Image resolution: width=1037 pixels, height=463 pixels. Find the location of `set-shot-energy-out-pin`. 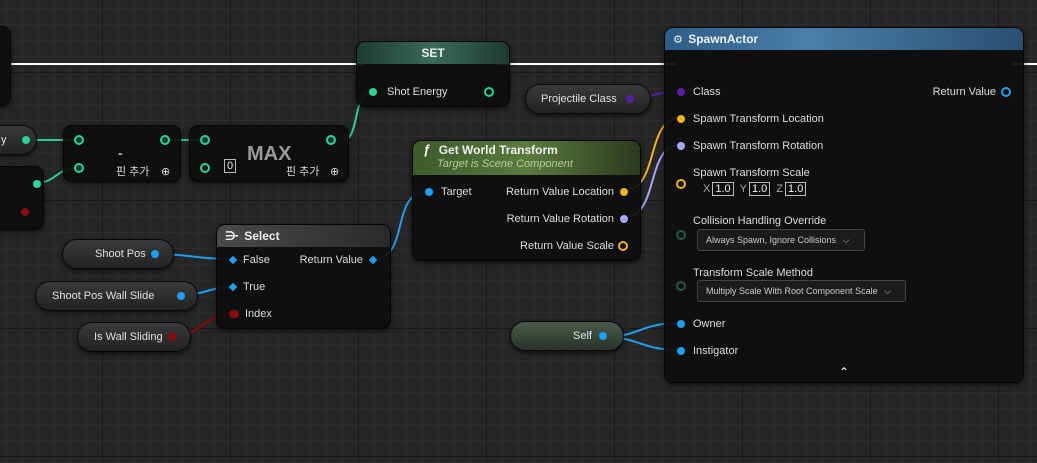

set-shot-energy-out-pin is located at coordinates (489, 92).